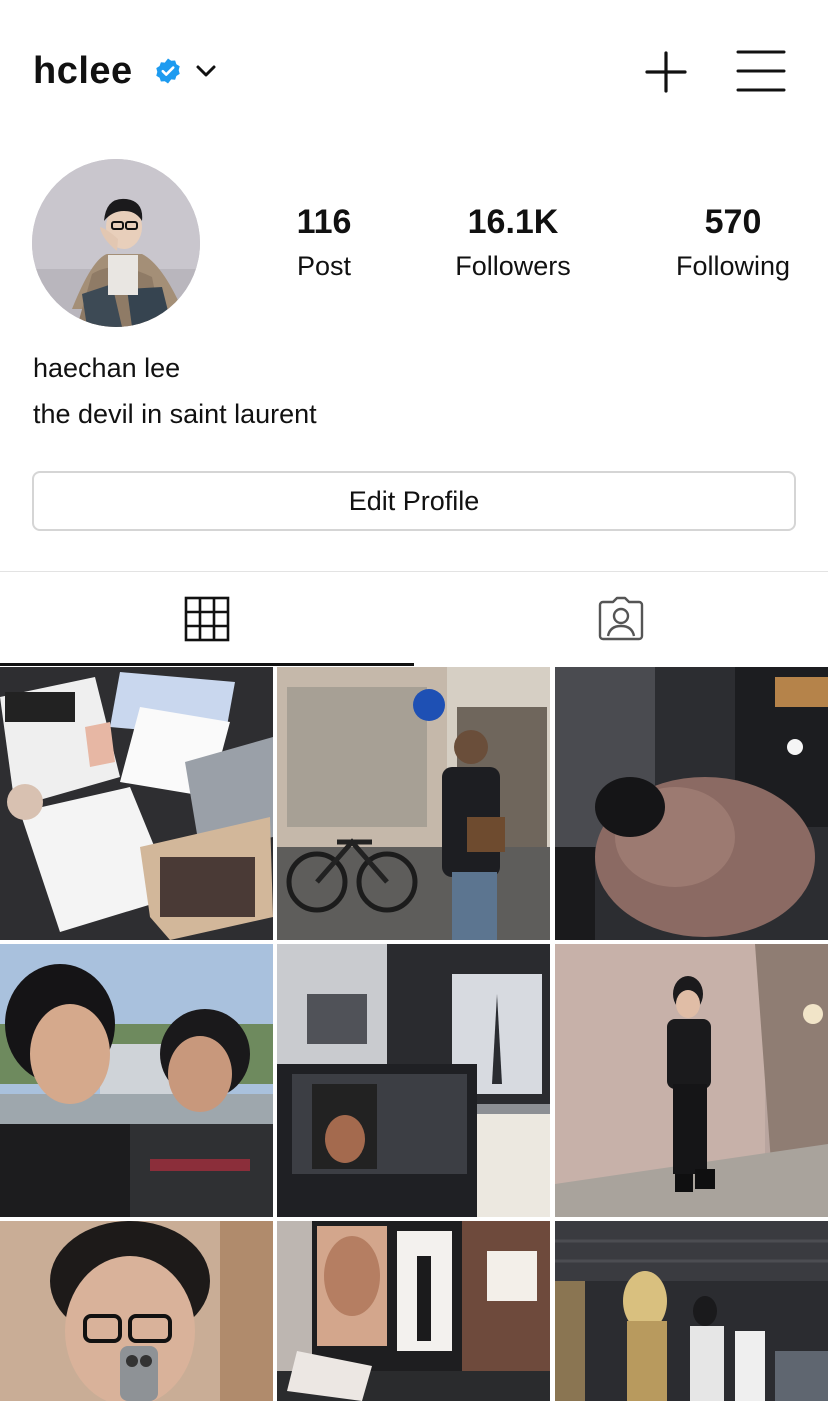 The width and height of the screenshot is (828, 1401). I want to click on following-count: 570, so click(733, 222).